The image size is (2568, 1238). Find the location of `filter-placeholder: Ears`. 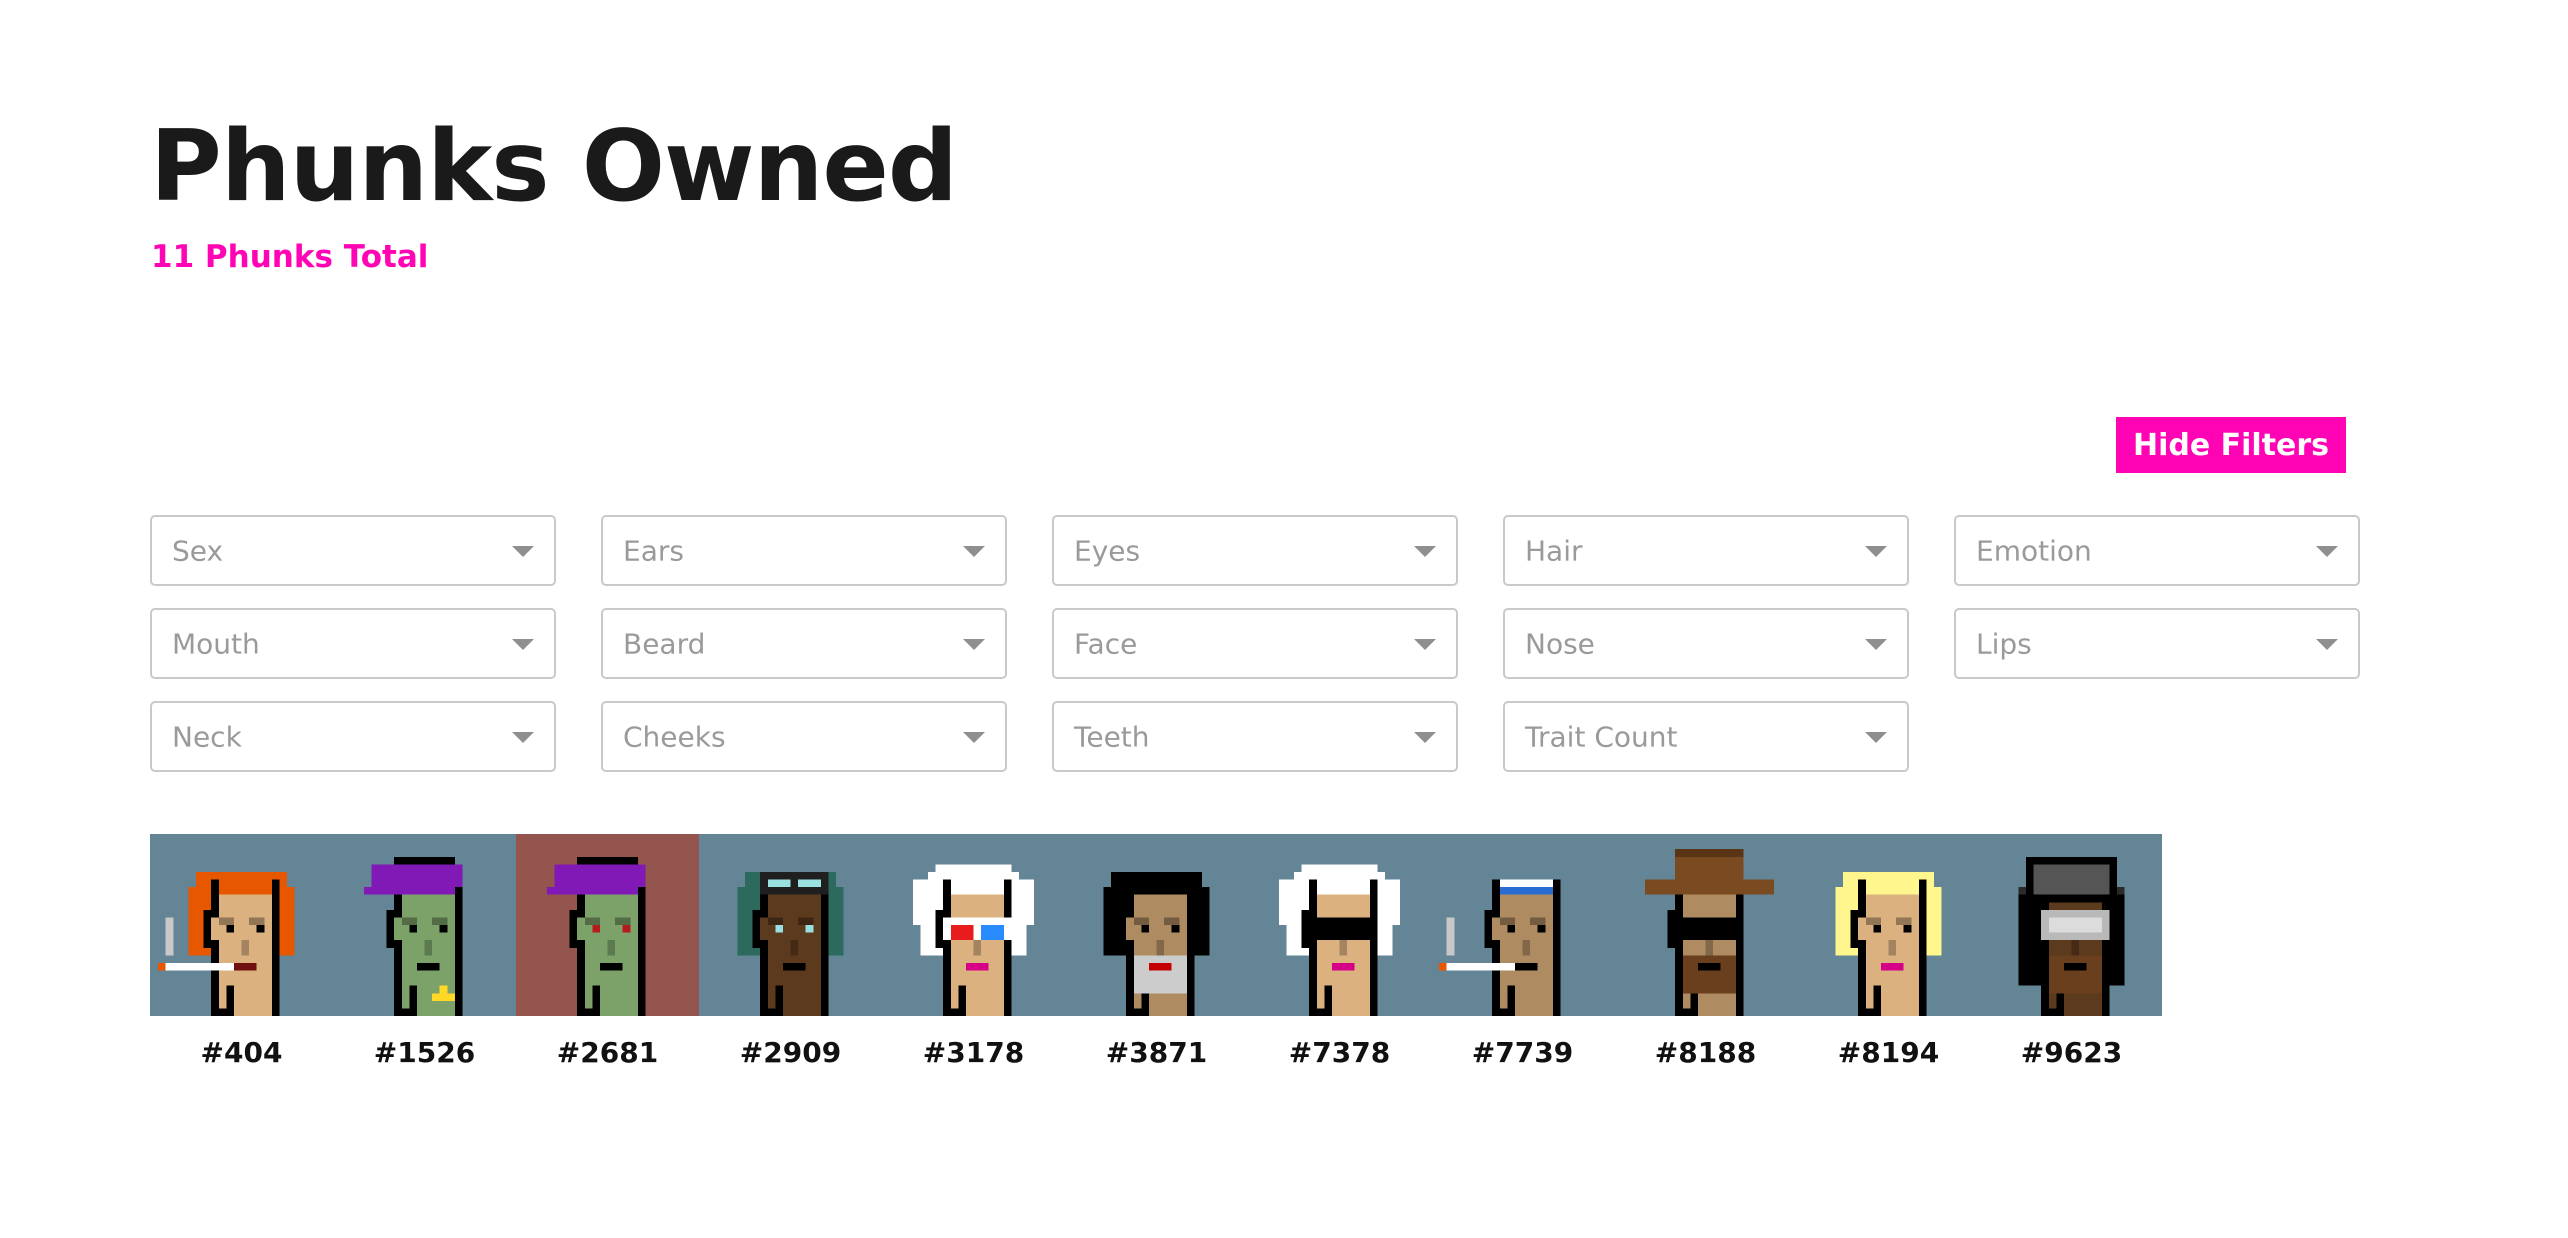

filter-placeholder: Ears is located at coordinates (653, 550).